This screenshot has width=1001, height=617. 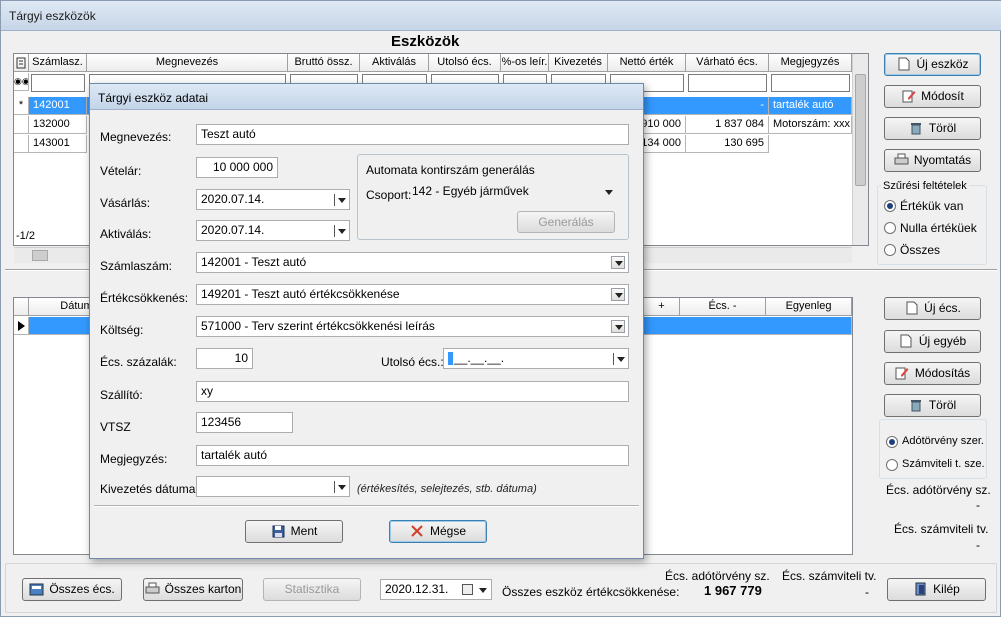 What do you see at coordinates (810, 83) in the screenshot?
I see `filter-note` at bounding box center [810, 83].